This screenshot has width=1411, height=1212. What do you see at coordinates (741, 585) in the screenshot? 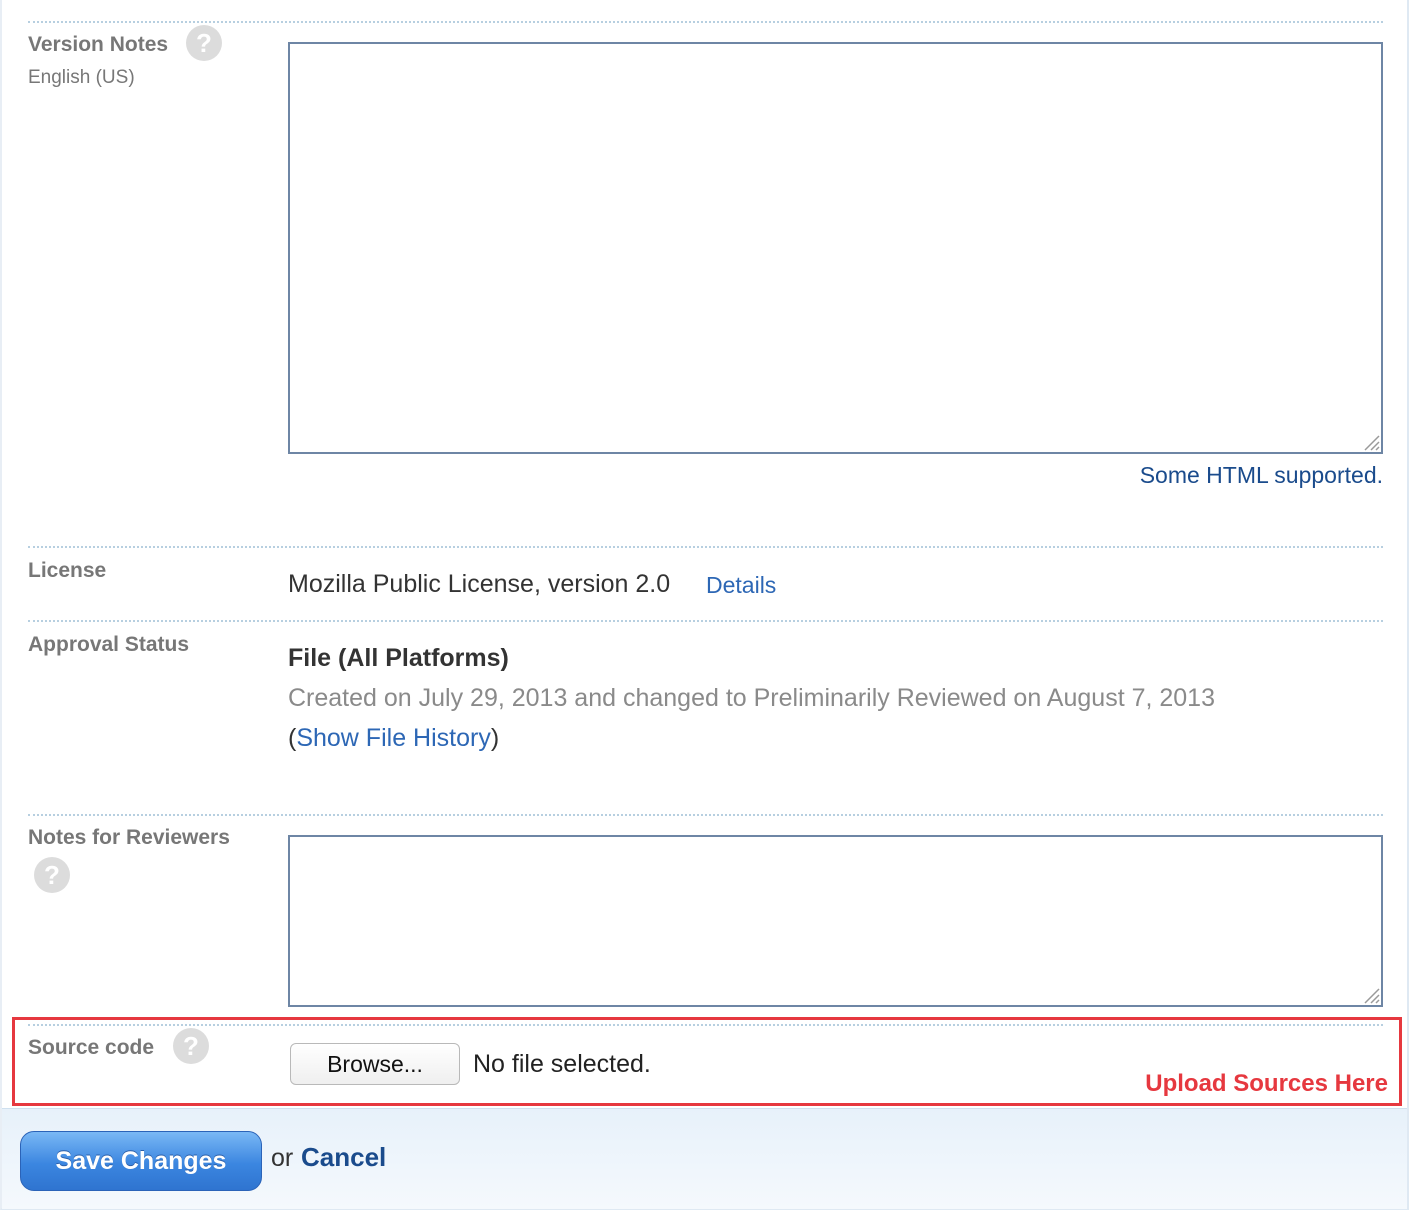
I see `license-details-link: Details` at bounding box center [741, 585].